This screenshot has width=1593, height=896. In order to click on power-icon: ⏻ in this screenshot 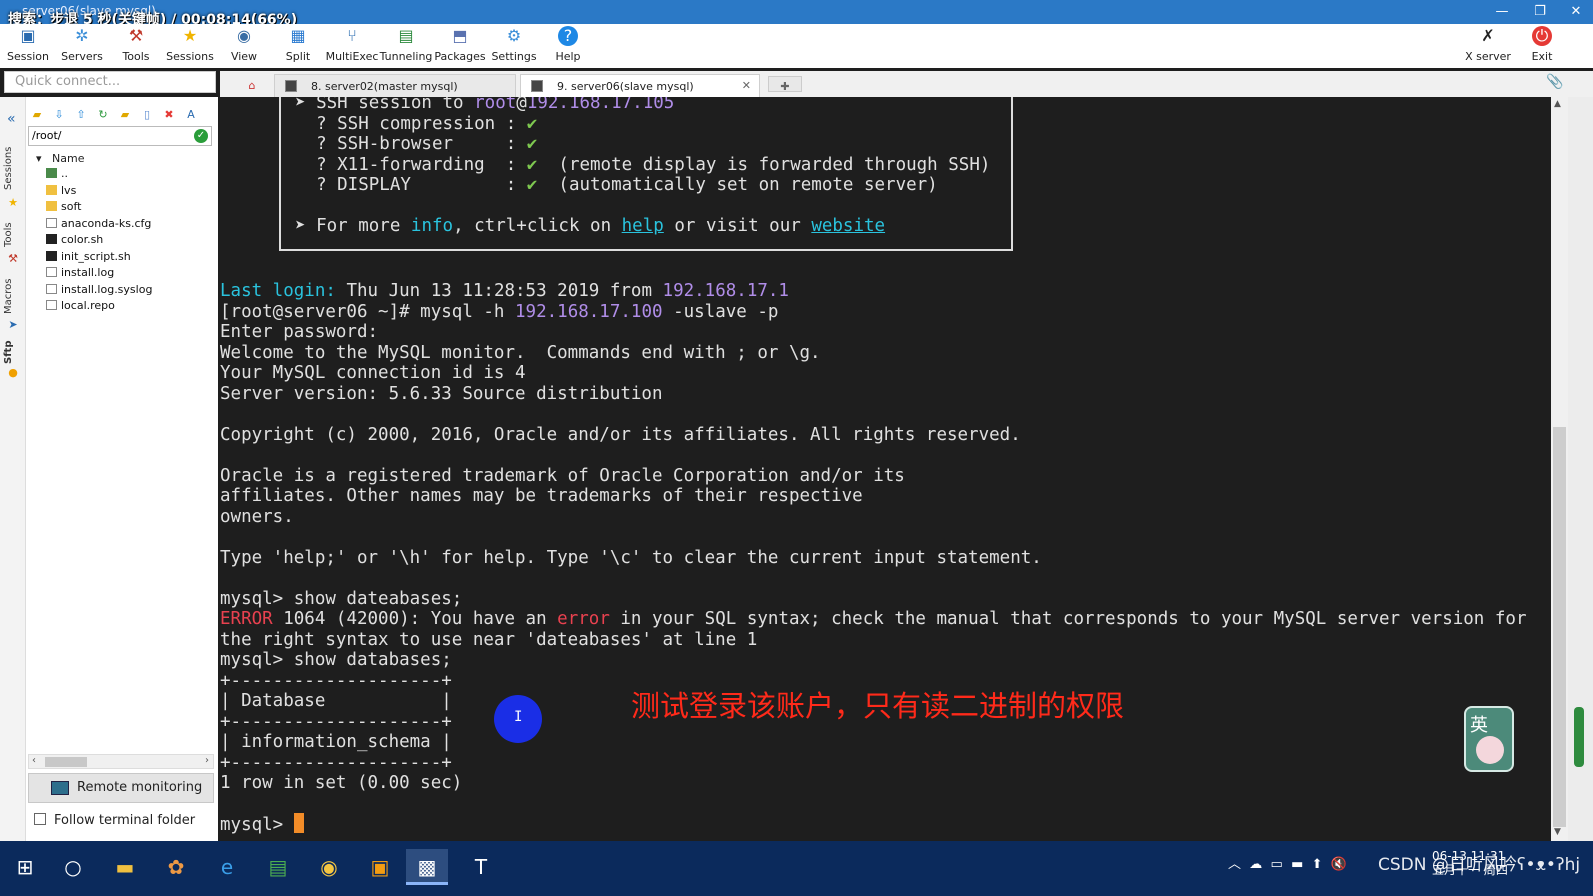, I will do `click(1542, 36)`.